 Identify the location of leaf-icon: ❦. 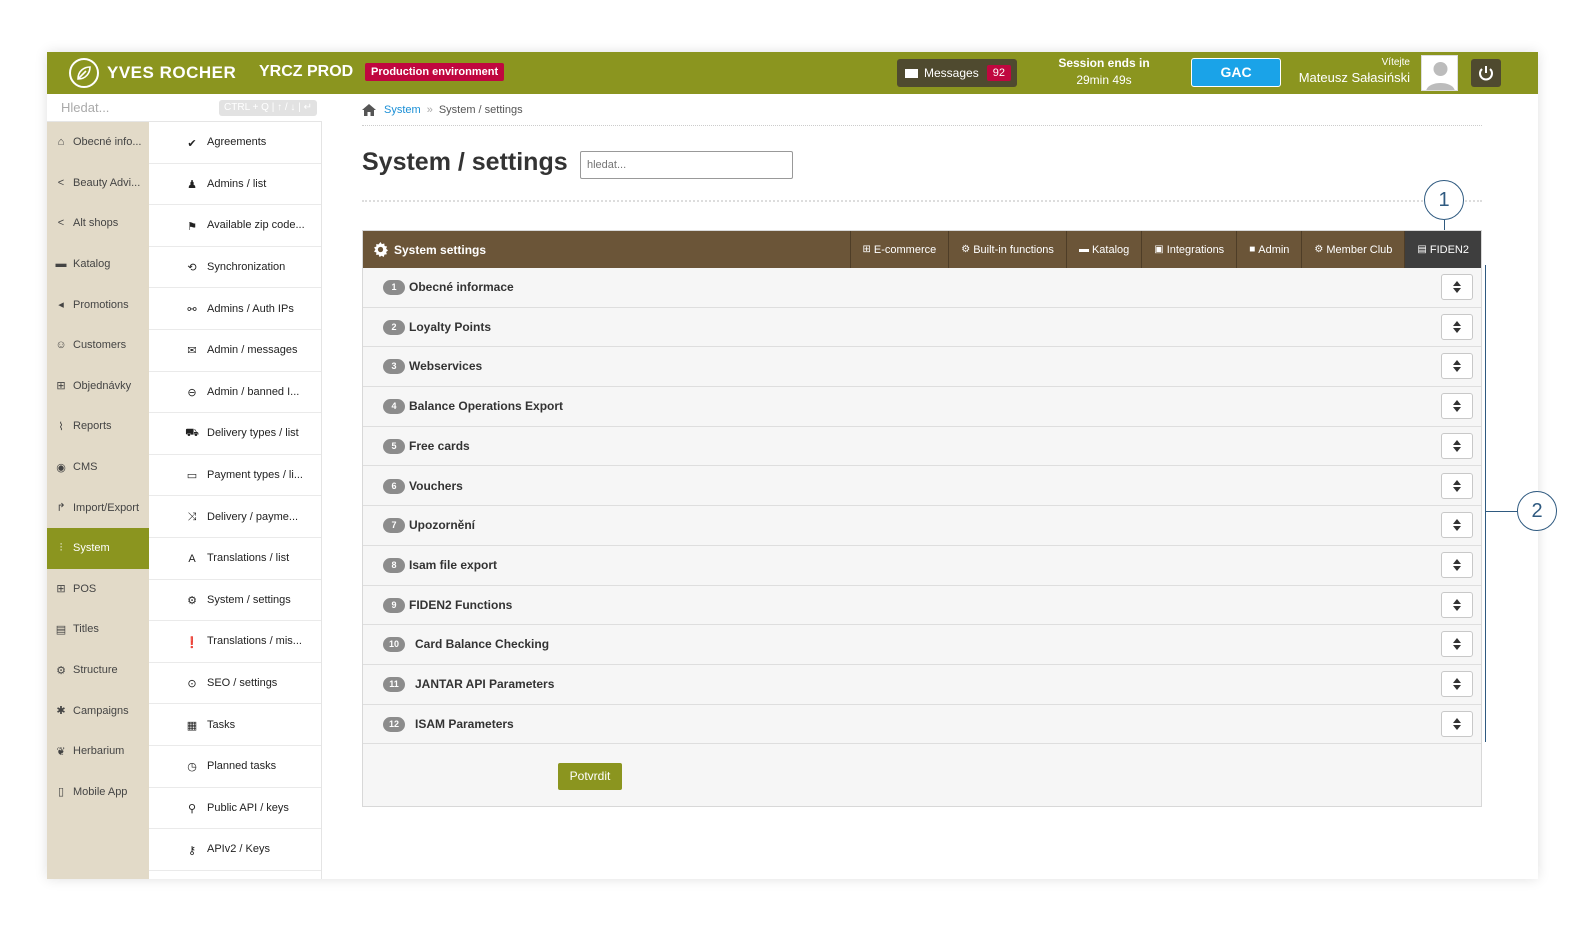
(61, 751).